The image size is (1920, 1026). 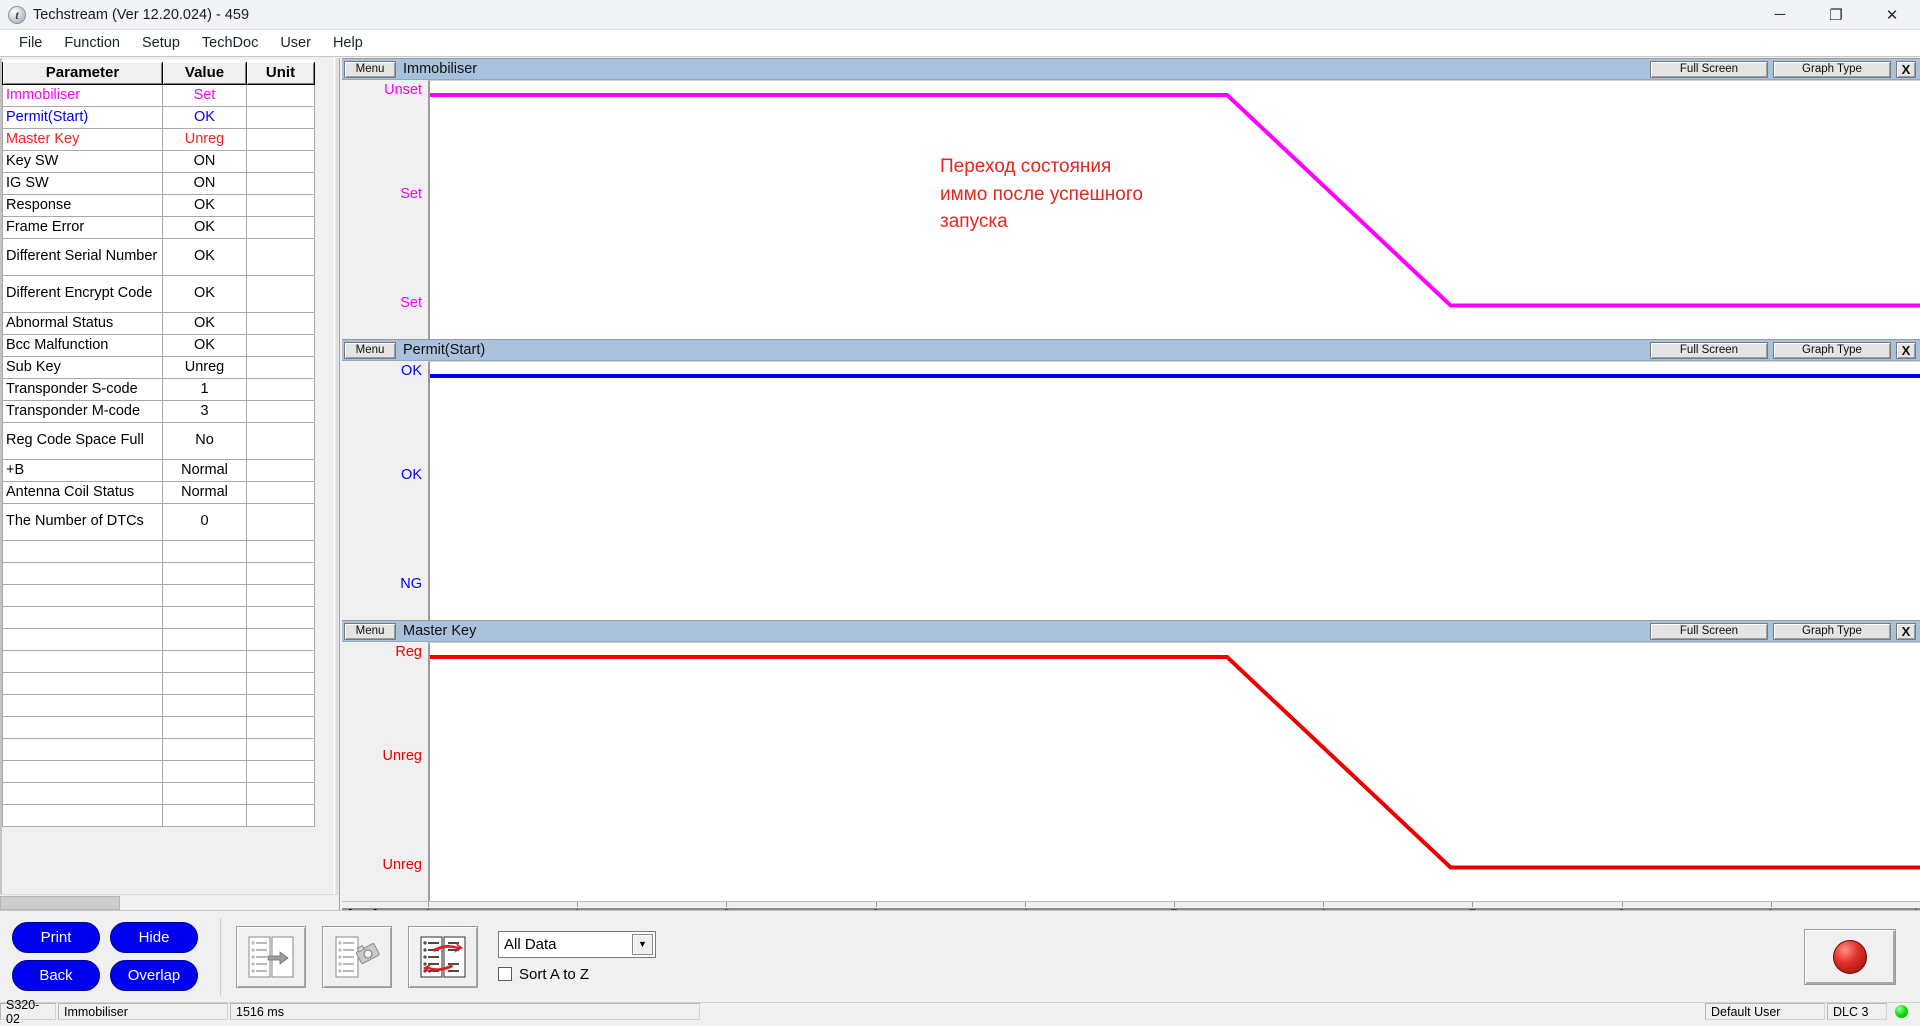 What do you see at coordinates (204, 389) in the screenshot?
I see `cell-value: 1` at bounding box center [204, 389].